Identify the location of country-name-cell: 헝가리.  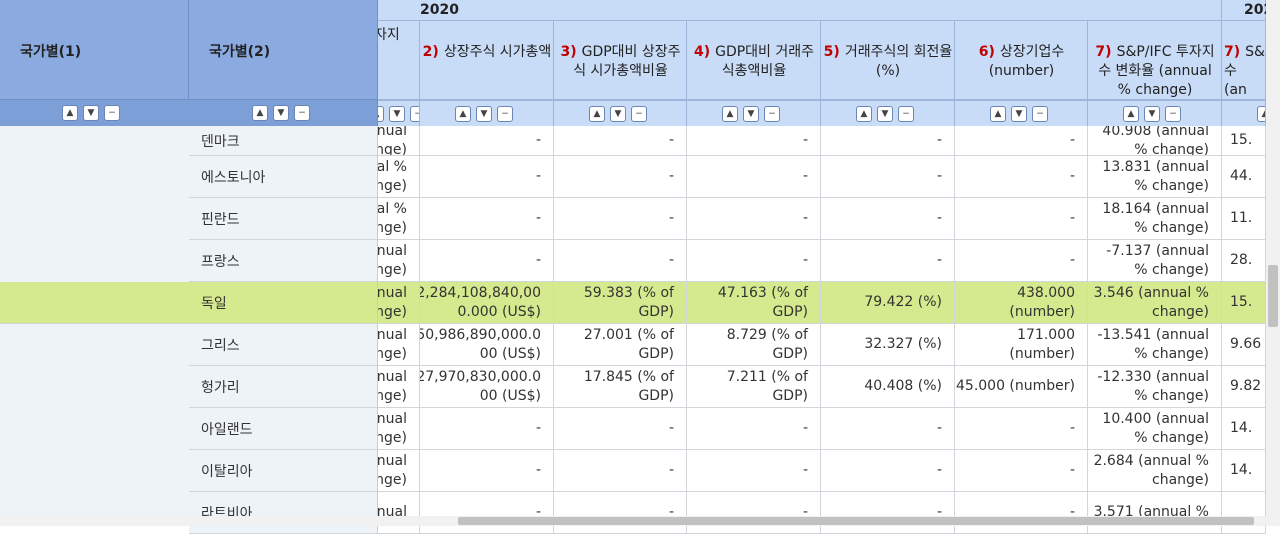
(283, 387).